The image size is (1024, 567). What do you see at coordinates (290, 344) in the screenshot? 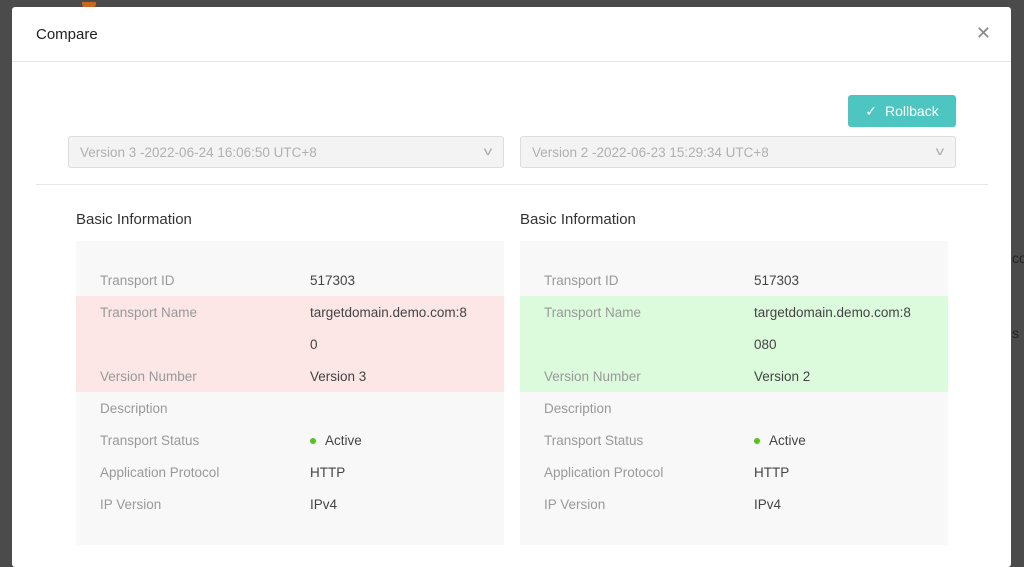
I see `info-row: 0` at bounding box center [290, 344].